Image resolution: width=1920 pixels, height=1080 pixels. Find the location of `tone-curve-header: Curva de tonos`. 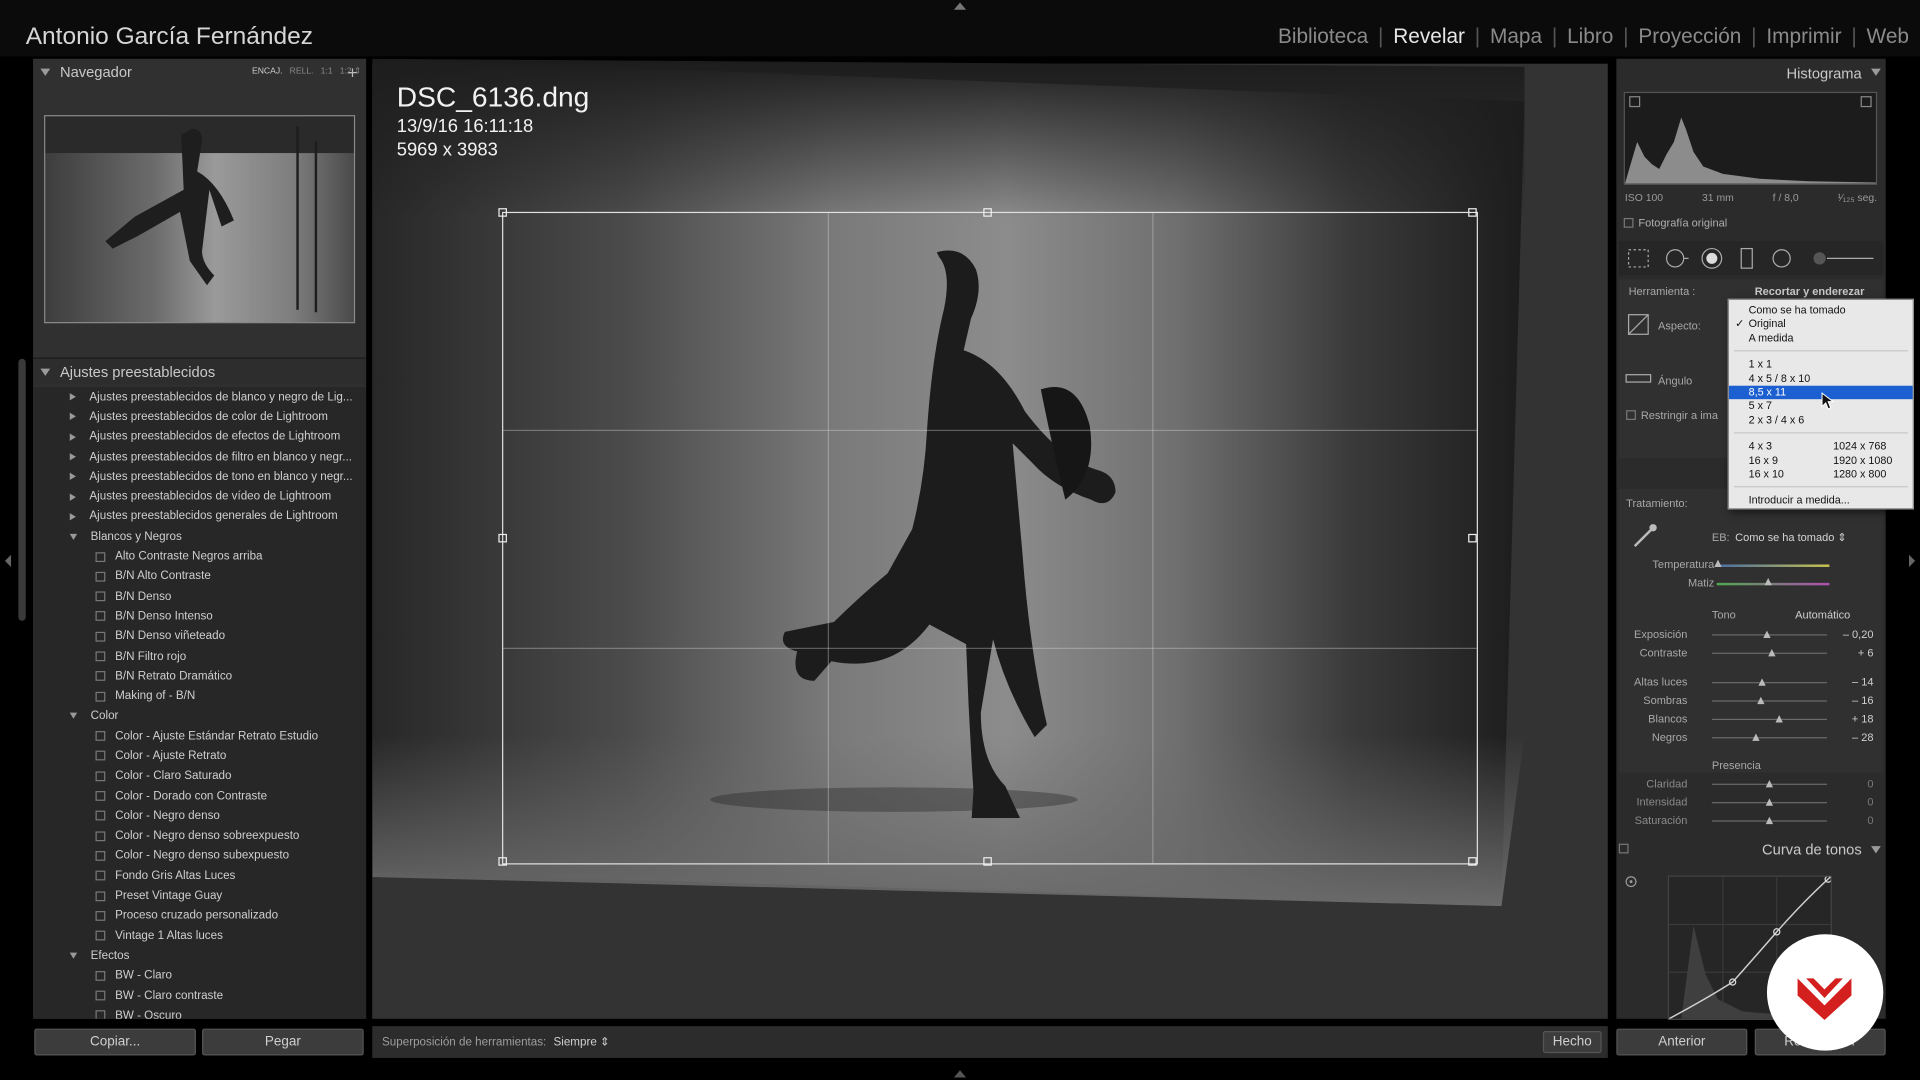

tone-curve-header: Curva de tonos is located at coordinates (1750, 850).